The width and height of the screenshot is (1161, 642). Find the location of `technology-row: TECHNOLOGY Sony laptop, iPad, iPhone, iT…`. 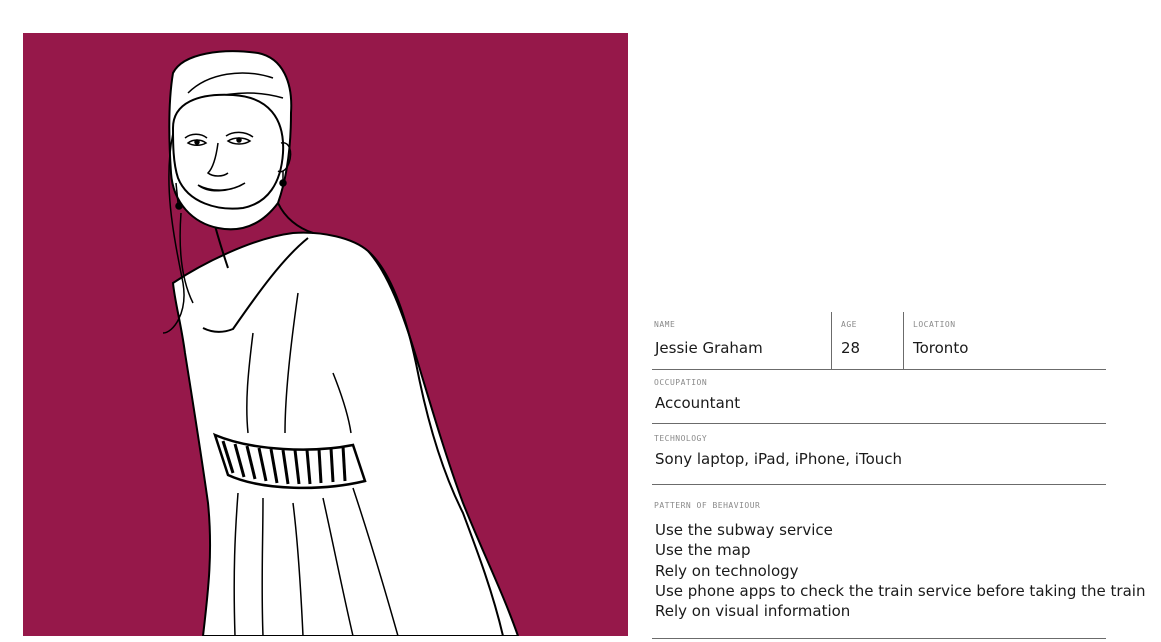

technology-row: TECHNOLOGY Sony laptop, iPad, iPhone, iT… is located at coordinates (879, 454).